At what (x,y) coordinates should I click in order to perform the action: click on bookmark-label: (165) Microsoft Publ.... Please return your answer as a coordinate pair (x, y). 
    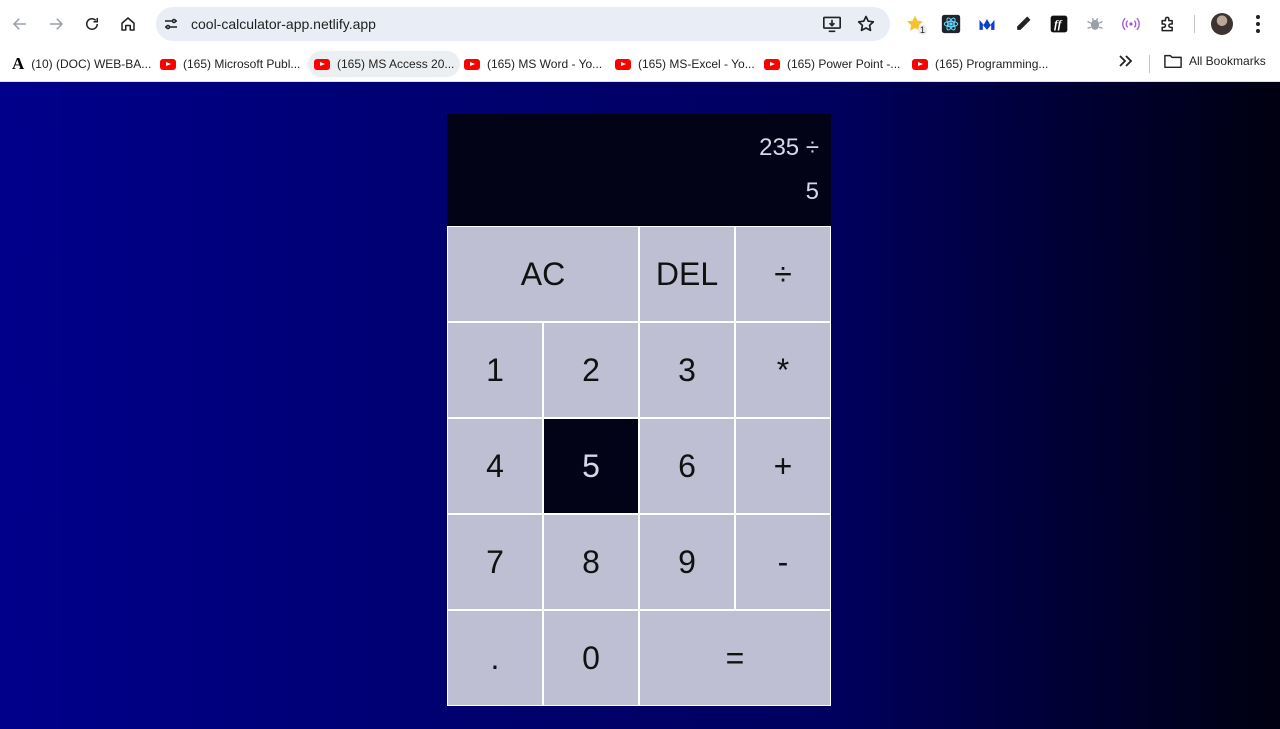
    Looking at the image, I should click on (242, 64).